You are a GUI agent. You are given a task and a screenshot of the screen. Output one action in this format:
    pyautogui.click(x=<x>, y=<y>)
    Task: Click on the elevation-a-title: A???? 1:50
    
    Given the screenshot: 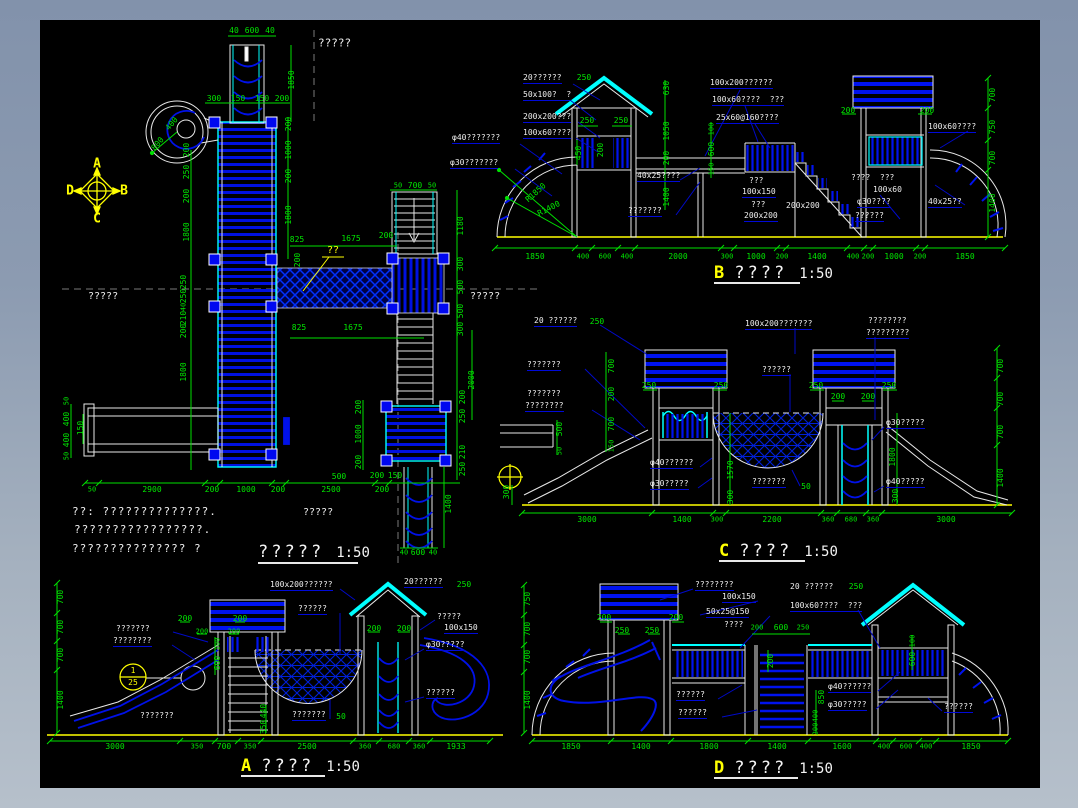 What is the action you would take?
    pyautogui.click(x=300, y=766)
    